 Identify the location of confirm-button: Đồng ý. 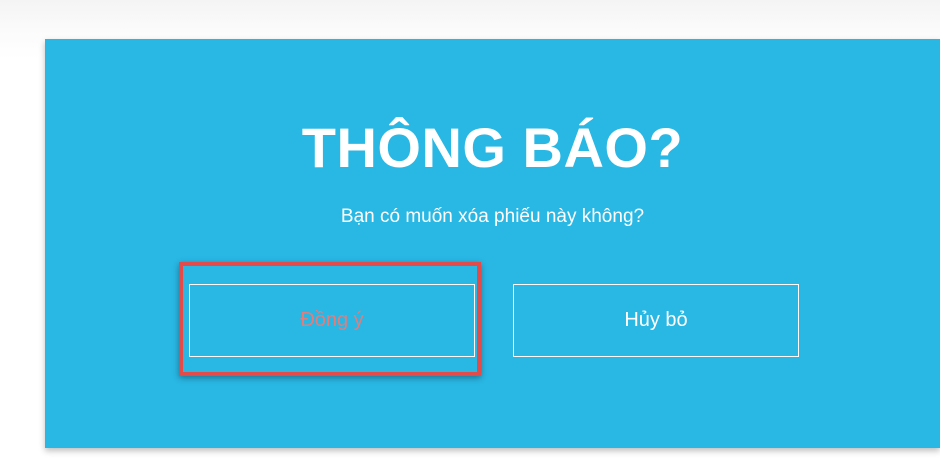
(332, 320).